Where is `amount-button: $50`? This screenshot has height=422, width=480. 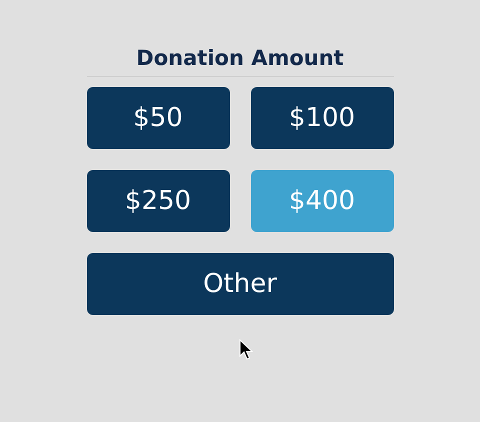 amount-button: $50 is located at coordinates (158, 118).